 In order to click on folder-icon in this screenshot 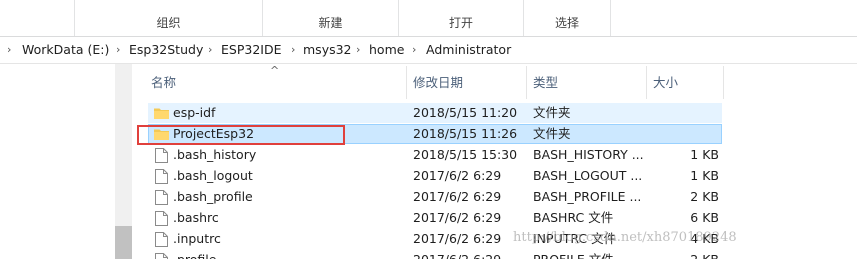, I will do `click(161, 113)`.